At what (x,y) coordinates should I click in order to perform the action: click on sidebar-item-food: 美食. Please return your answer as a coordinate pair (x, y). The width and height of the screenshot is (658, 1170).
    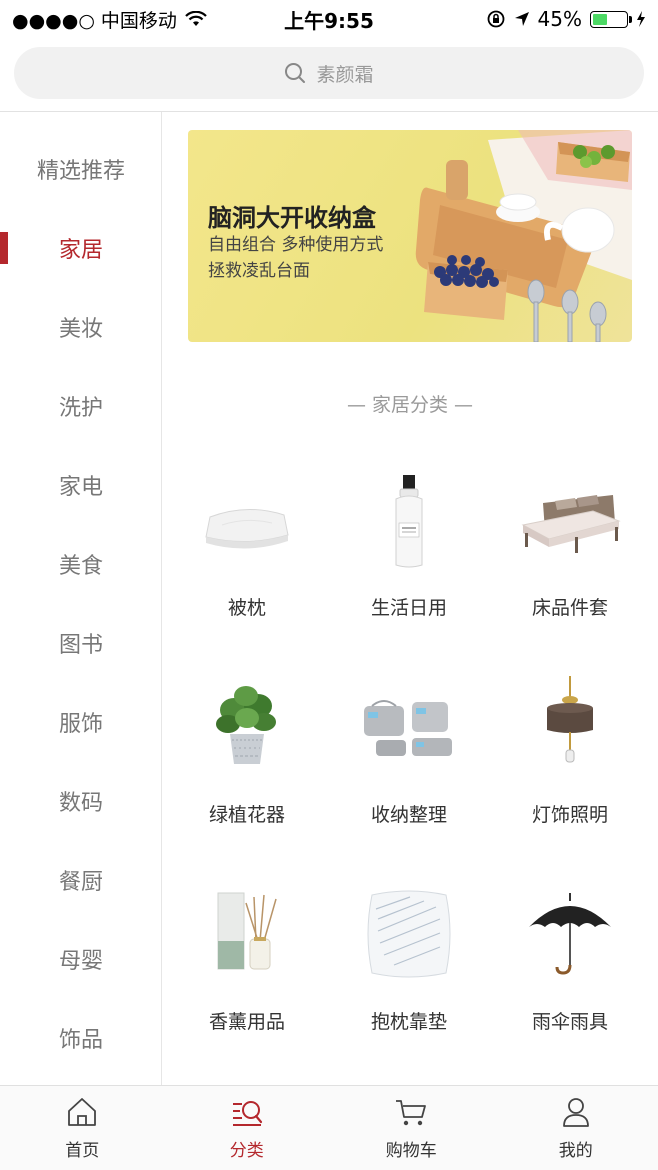
    Looking at the image, I should click on (81, 564).